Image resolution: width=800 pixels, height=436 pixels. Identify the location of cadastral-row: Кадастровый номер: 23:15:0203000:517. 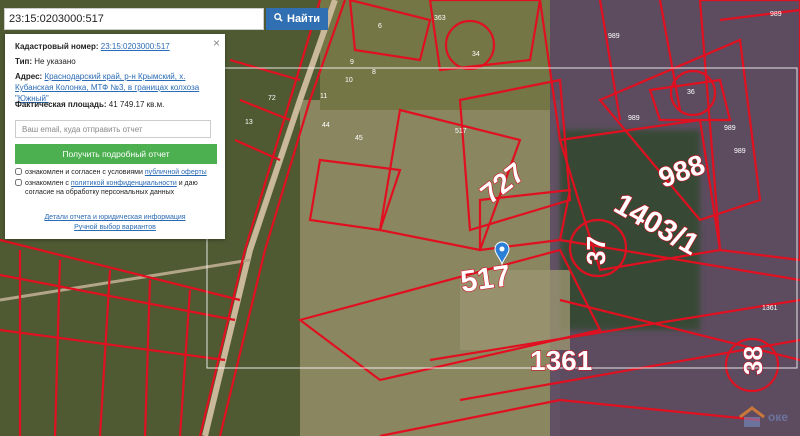
(92, 46).